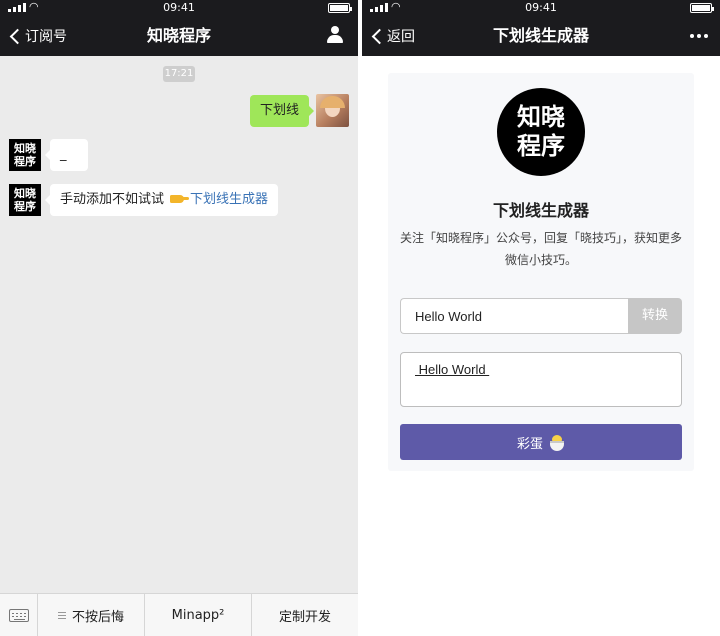 Image resolution: width=720 pixels, height=636 pixels. Describe the element at coordinates (229, 199) in the screenshot. I see `generator-link: 下划线生成器` at that location.